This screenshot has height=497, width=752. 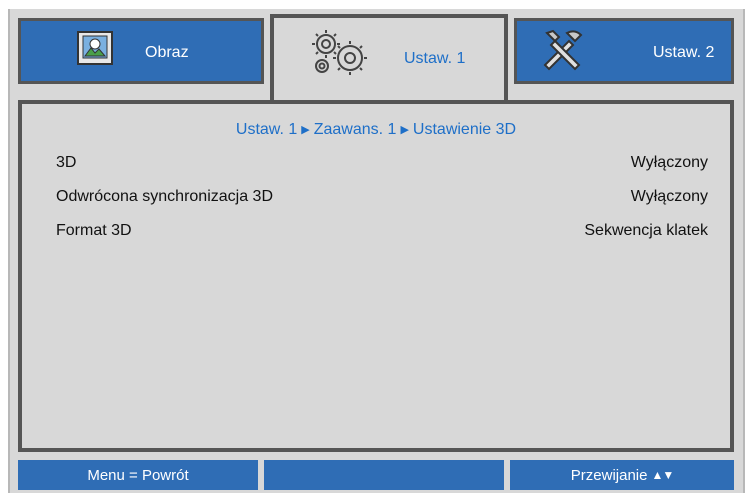 I want to click on tab-ustaw1-label: Ustaw. 1, so click(x=435, y=58).